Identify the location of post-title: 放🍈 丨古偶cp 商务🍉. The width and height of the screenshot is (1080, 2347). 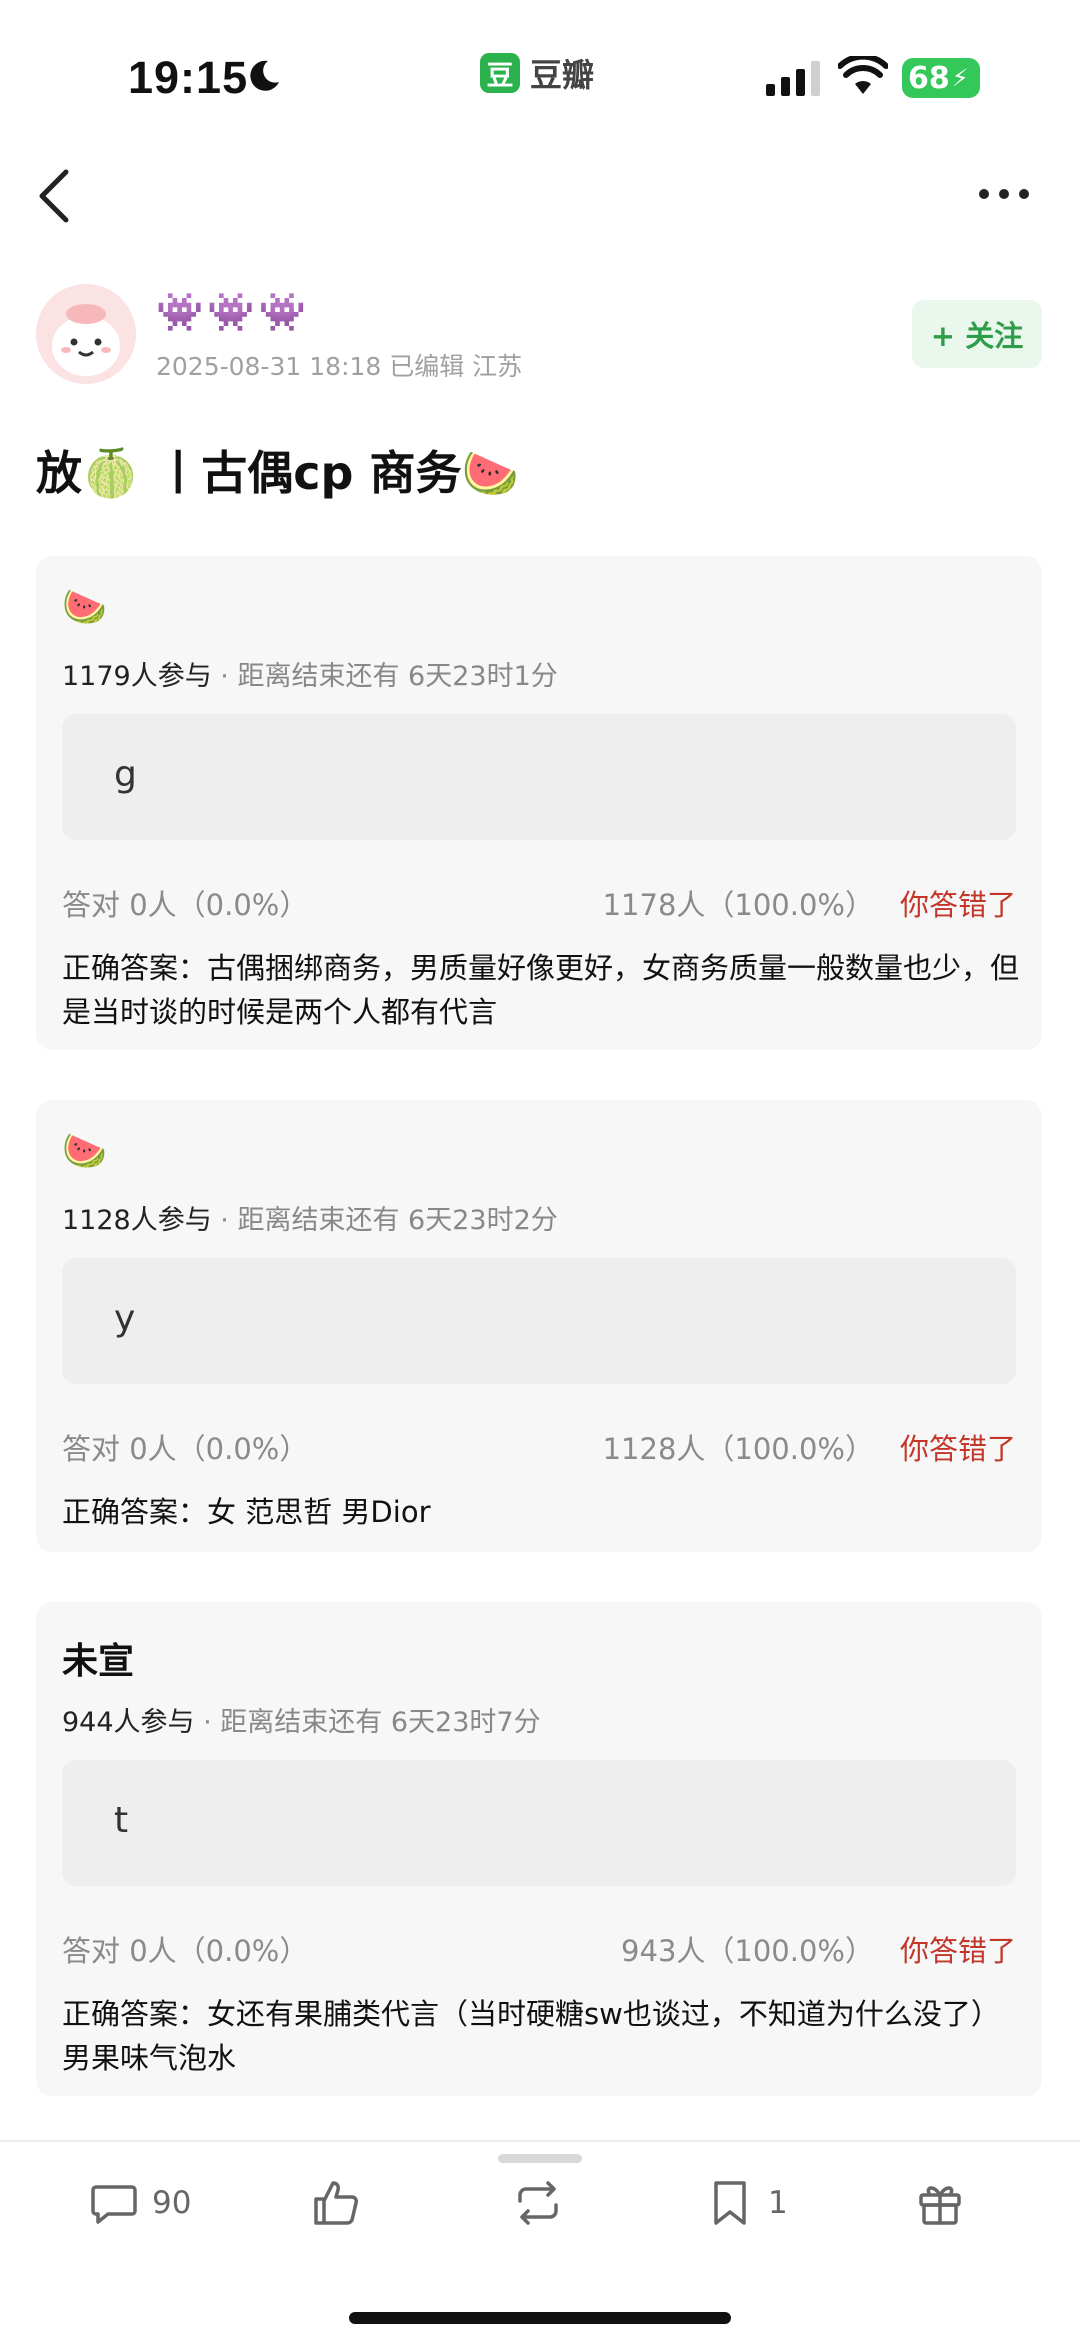
(277, 473).